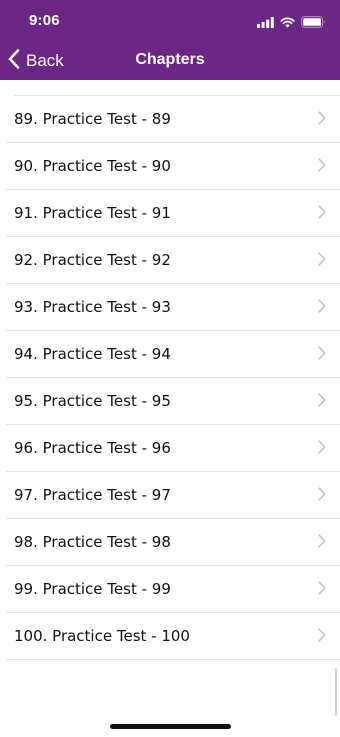 The width and height of the screenshot is (340, 737). I want to click on list-item: 97. Practice Test - 97, so click(173, 495).